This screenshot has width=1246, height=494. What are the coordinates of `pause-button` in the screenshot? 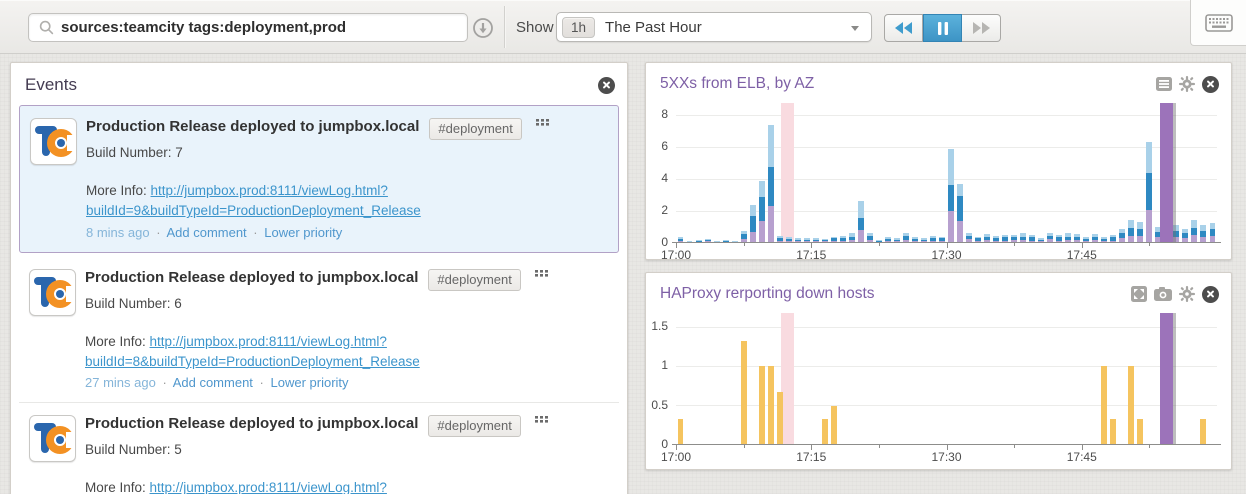 It's located at (942, 28).